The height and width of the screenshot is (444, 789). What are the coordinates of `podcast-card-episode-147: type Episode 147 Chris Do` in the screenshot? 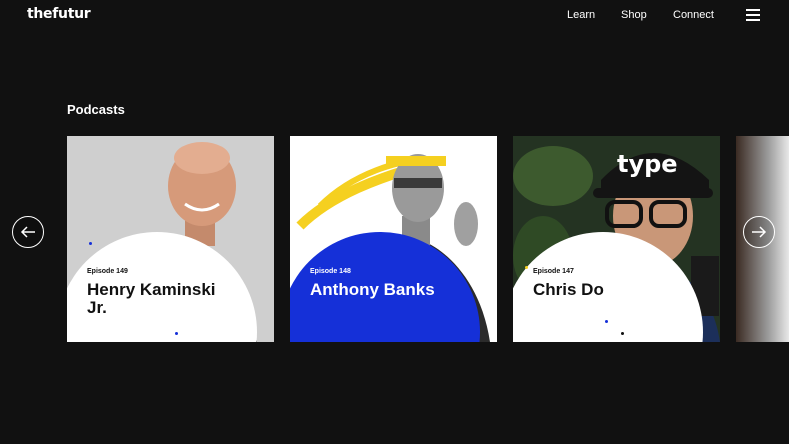 It's located at (616, 239).